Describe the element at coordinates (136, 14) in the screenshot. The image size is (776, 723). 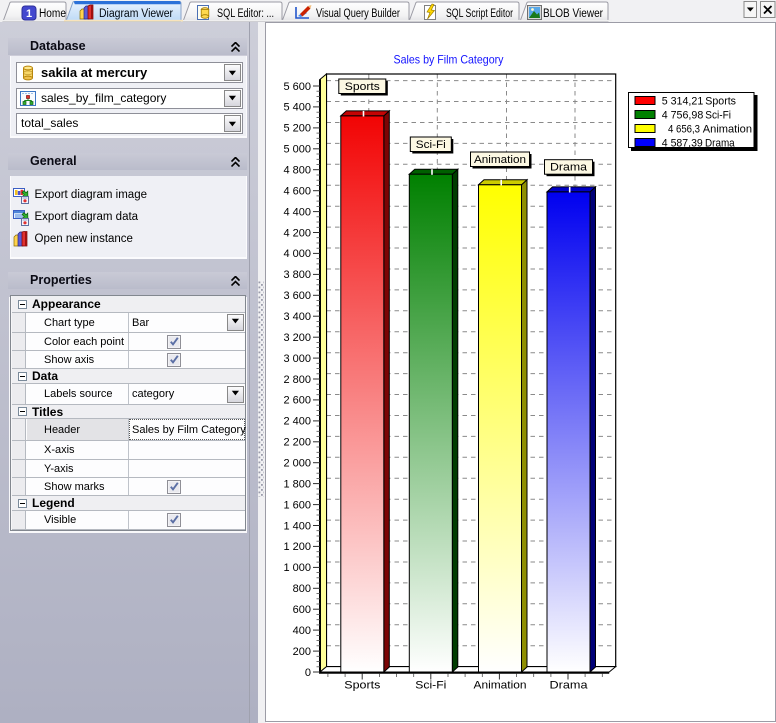
I see `svg-text: Diagram Viewer` at that location.